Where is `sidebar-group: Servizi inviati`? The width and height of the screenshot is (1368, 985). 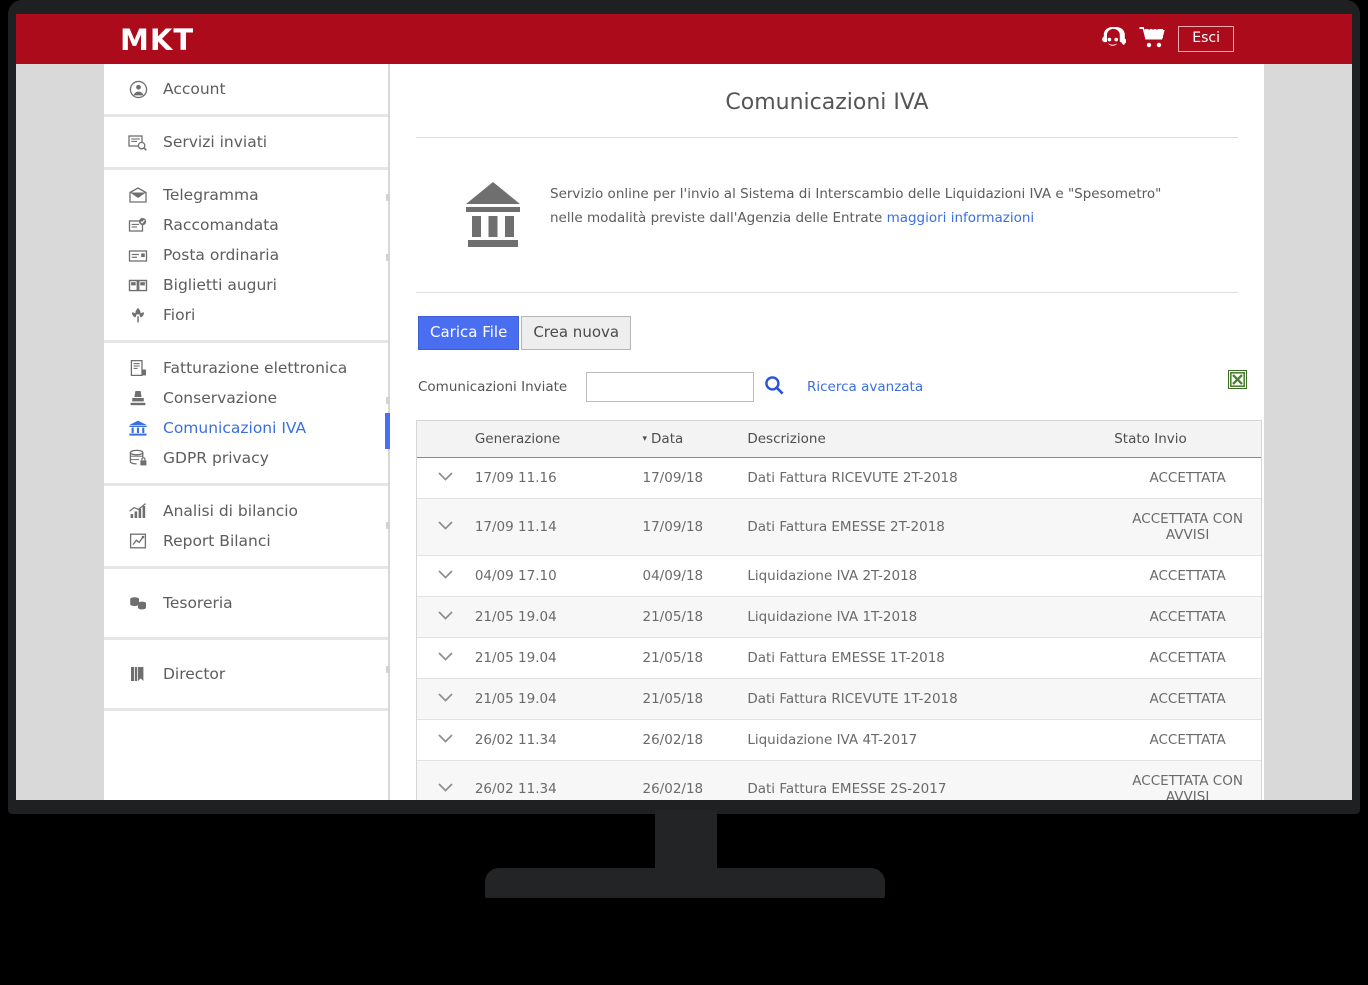 sidebar-group: Servizi inviati is located at coordinates (246, 143).